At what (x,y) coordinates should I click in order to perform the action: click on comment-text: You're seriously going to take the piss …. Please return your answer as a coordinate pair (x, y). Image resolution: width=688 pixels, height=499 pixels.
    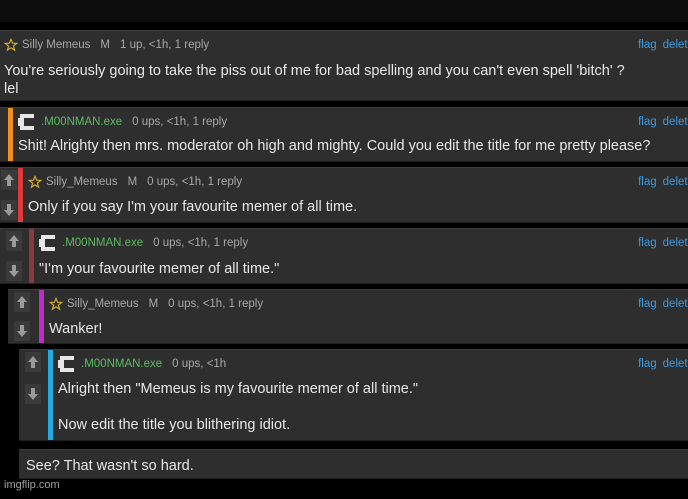
    Looking at the image, I should click on (314, 71).